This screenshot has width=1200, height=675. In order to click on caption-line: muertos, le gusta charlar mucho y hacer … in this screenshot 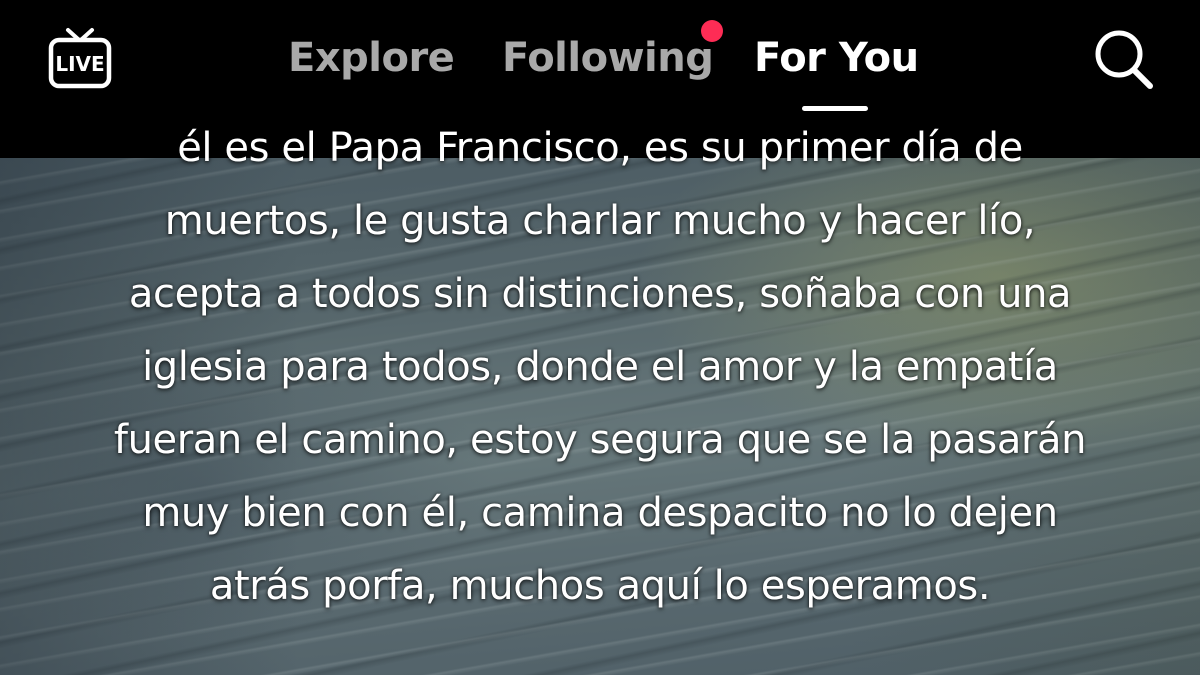, I will do `click(600, 221)`.